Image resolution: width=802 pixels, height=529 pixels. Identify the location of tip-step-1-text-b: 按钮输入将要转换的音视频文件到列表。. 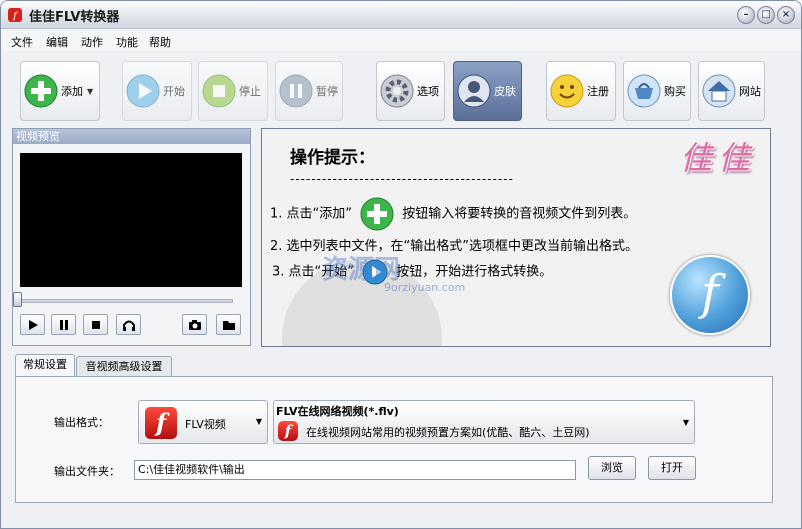
(519, 214).